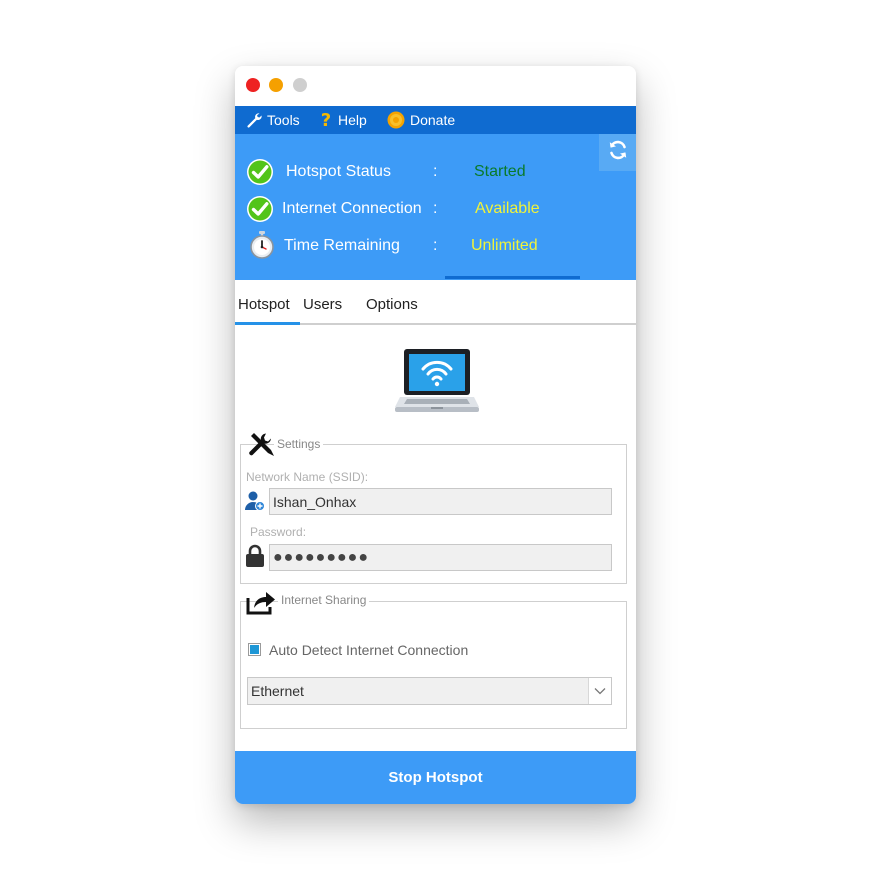 This screenshot has height=870, width=870. I want to click on password-input: ●●●●●●●●●, so click(440, 557).